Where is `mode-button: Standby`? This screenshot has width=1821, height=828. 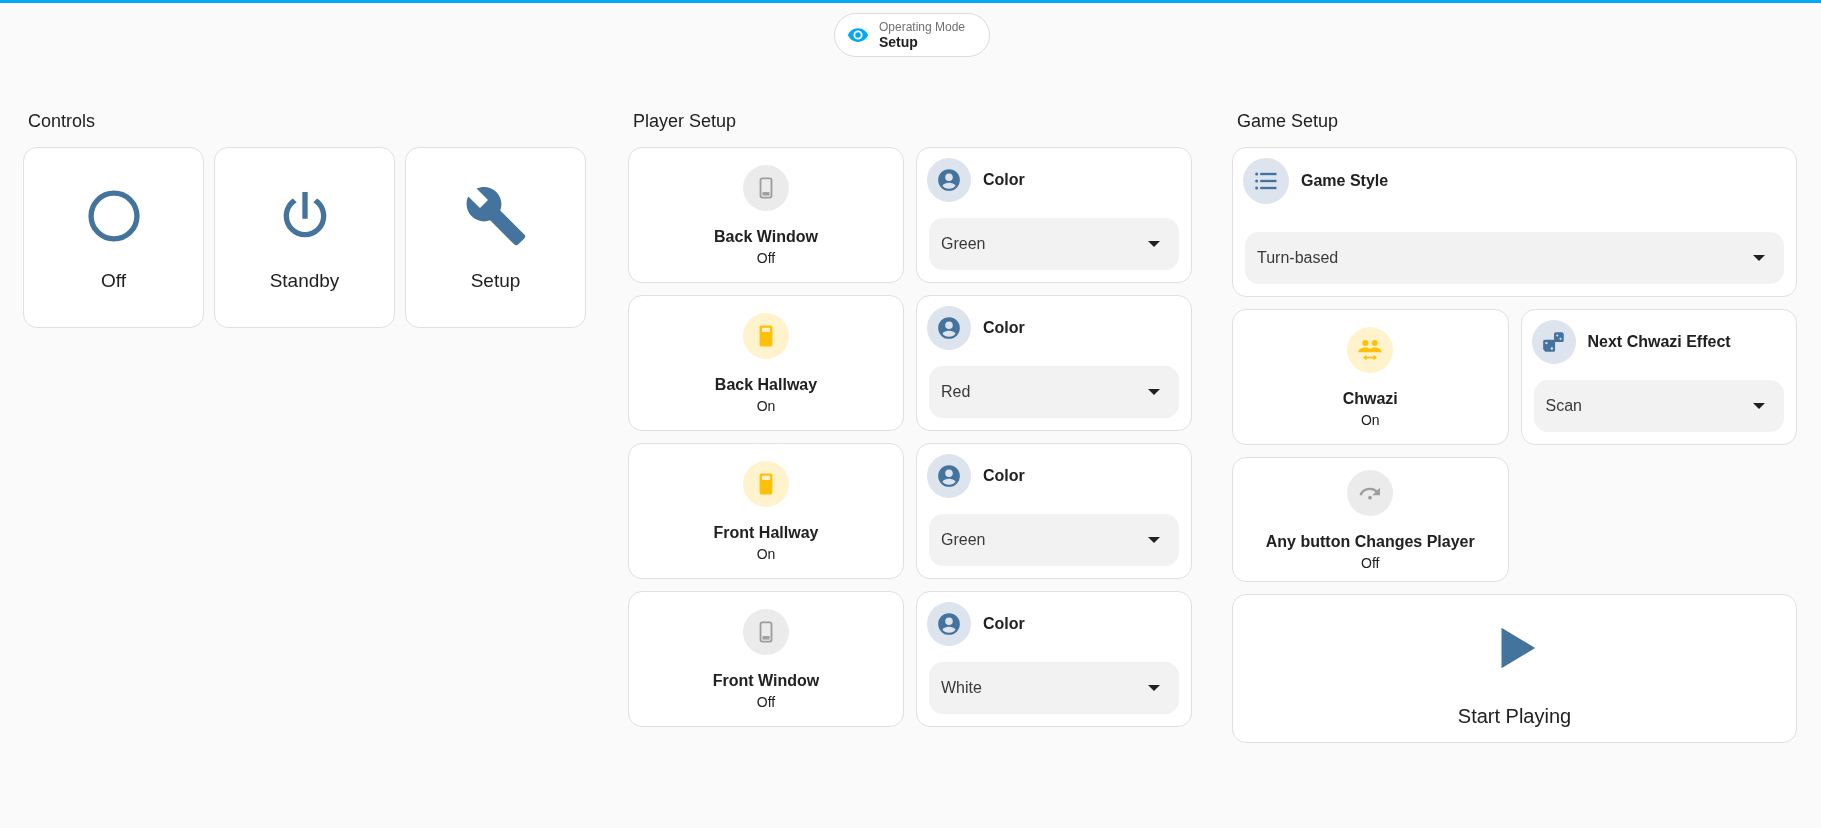
mode-button: Standby is located at coordinates (304, 237).